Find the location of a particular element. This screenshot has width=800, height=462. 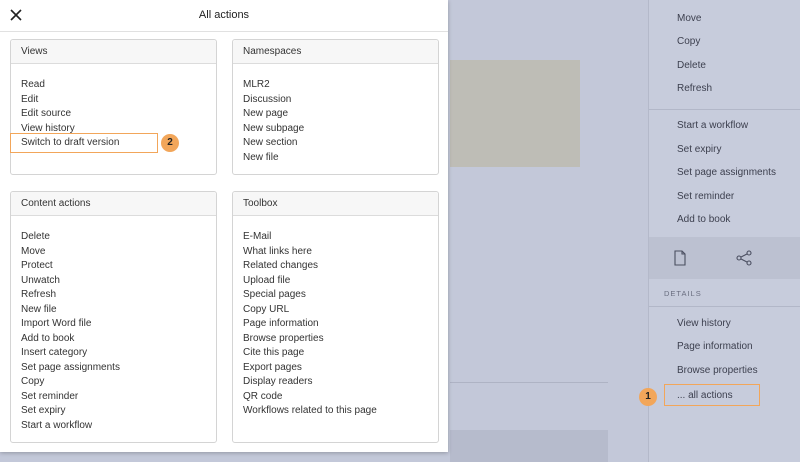

sidebar-icon-bar is located at coordinates (724, 258).